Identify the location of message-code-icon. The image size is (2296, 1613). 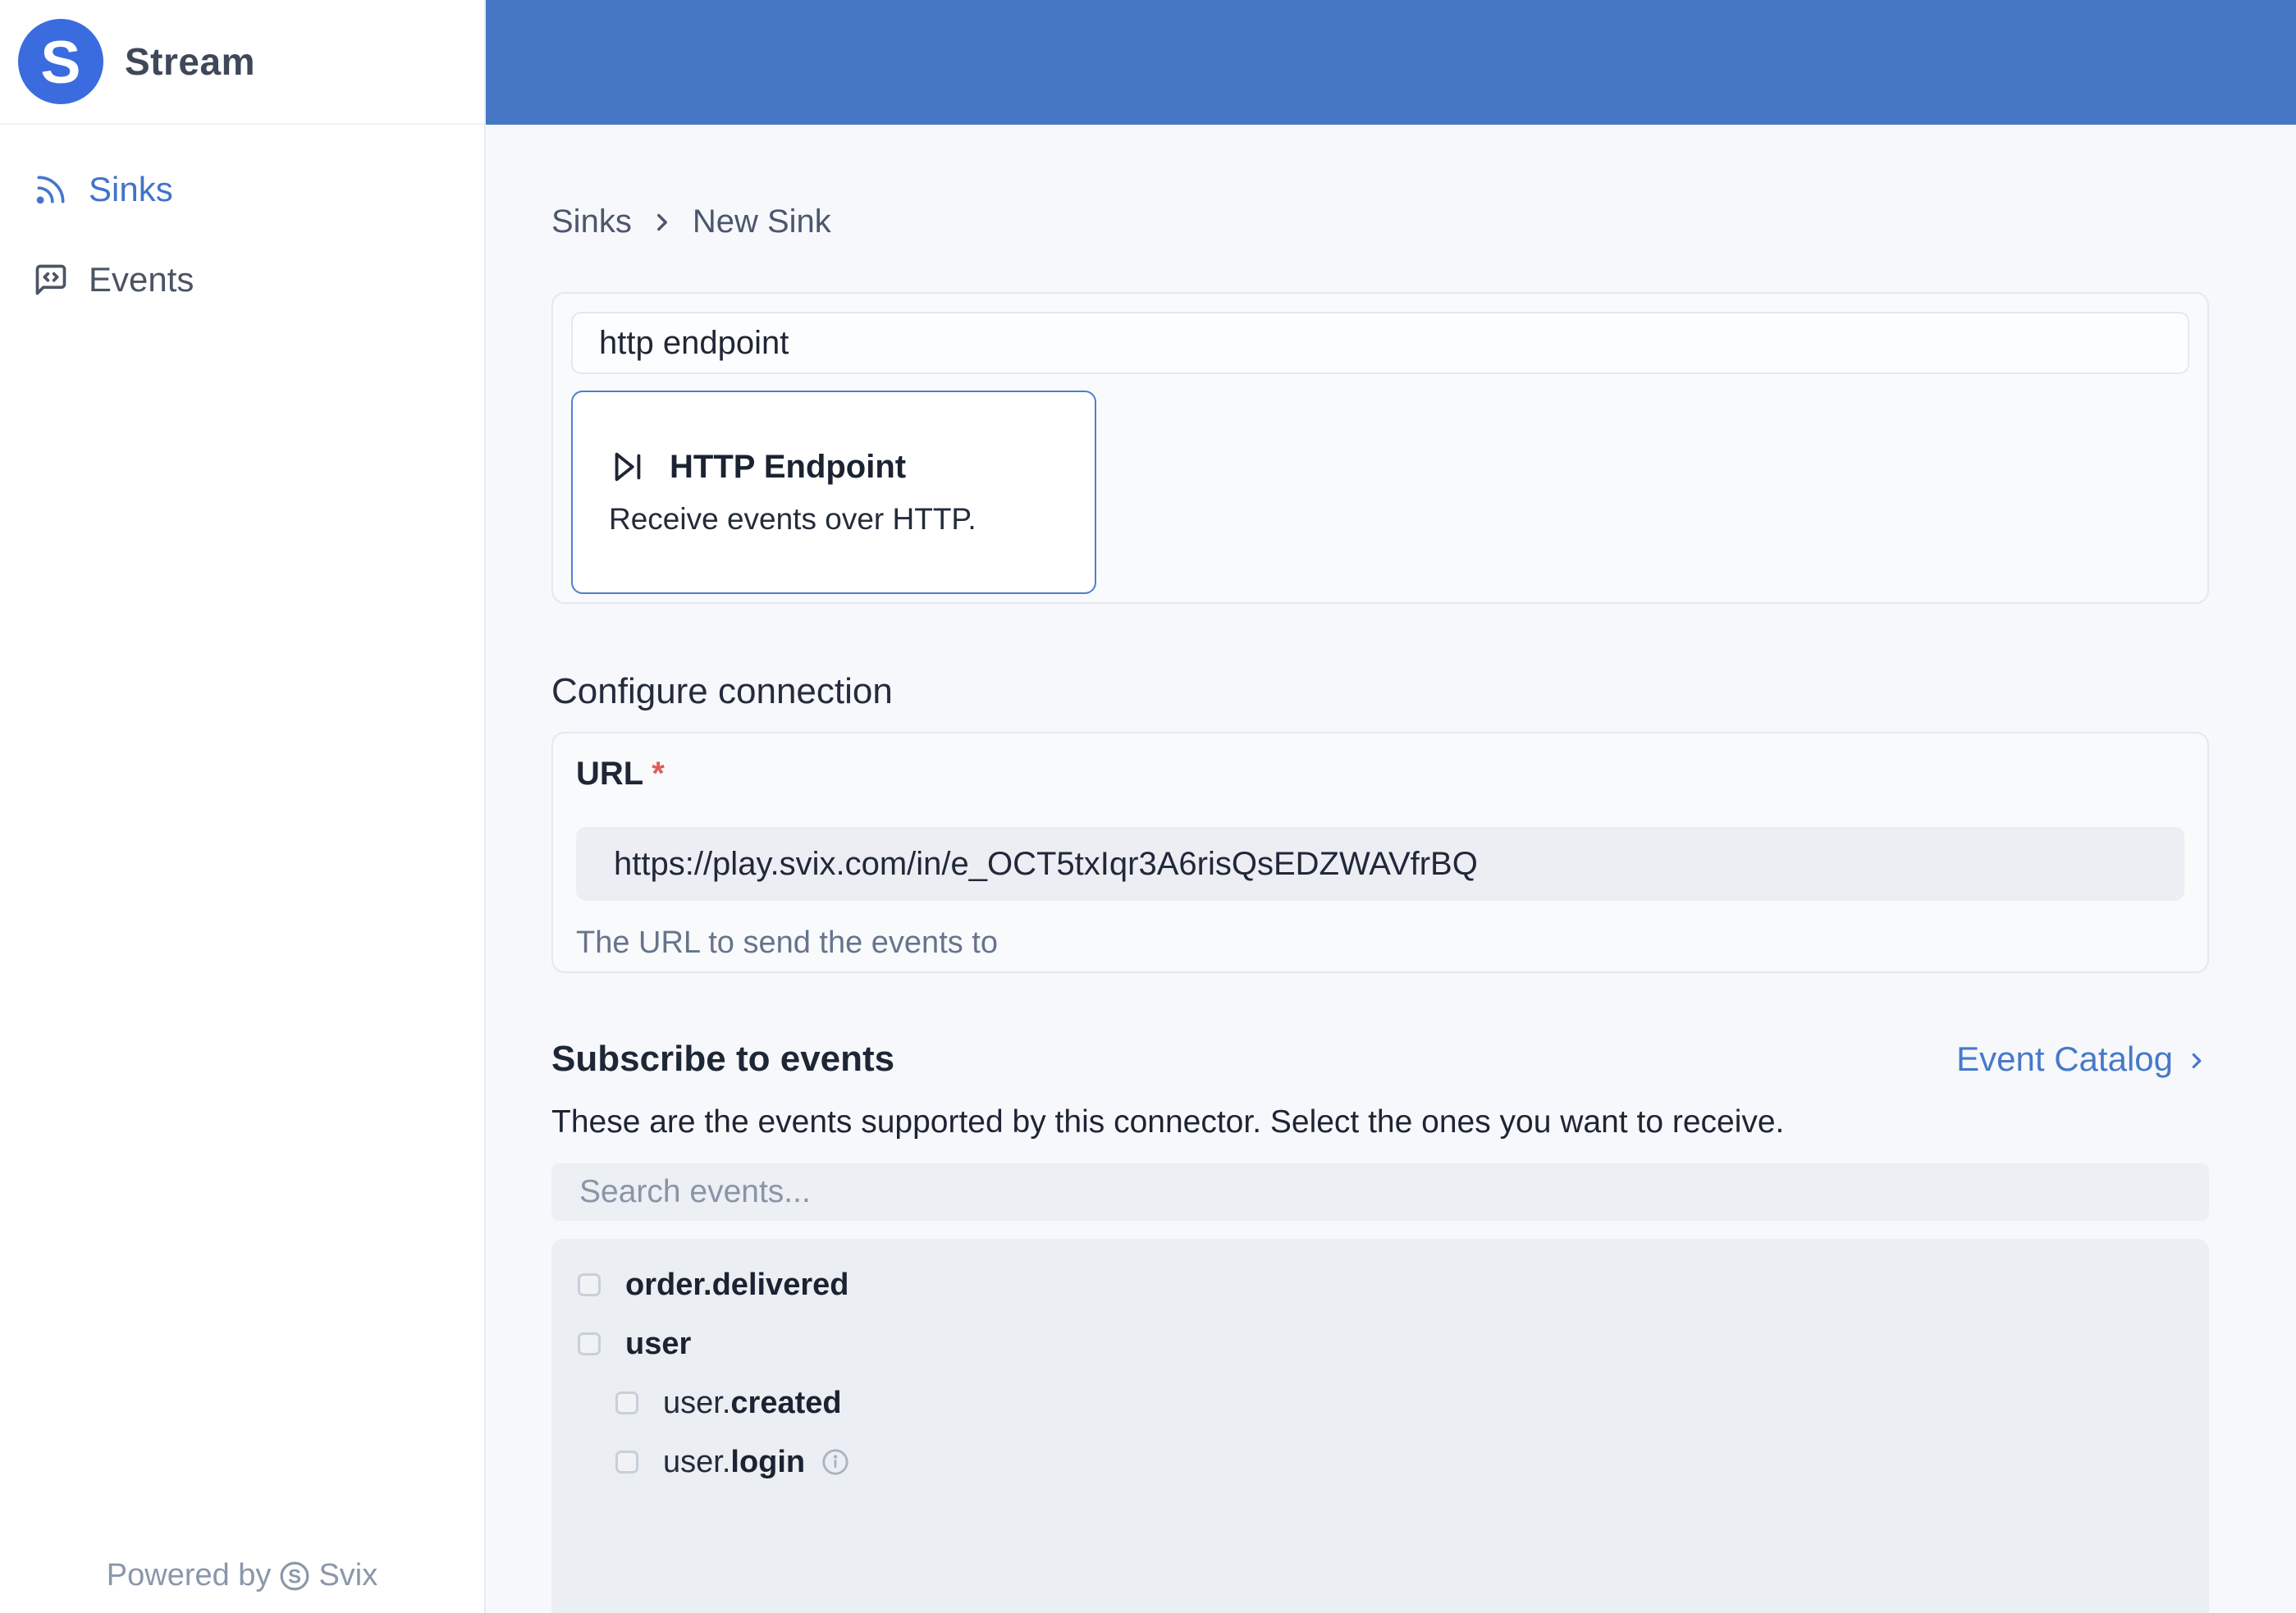
(50, 279).